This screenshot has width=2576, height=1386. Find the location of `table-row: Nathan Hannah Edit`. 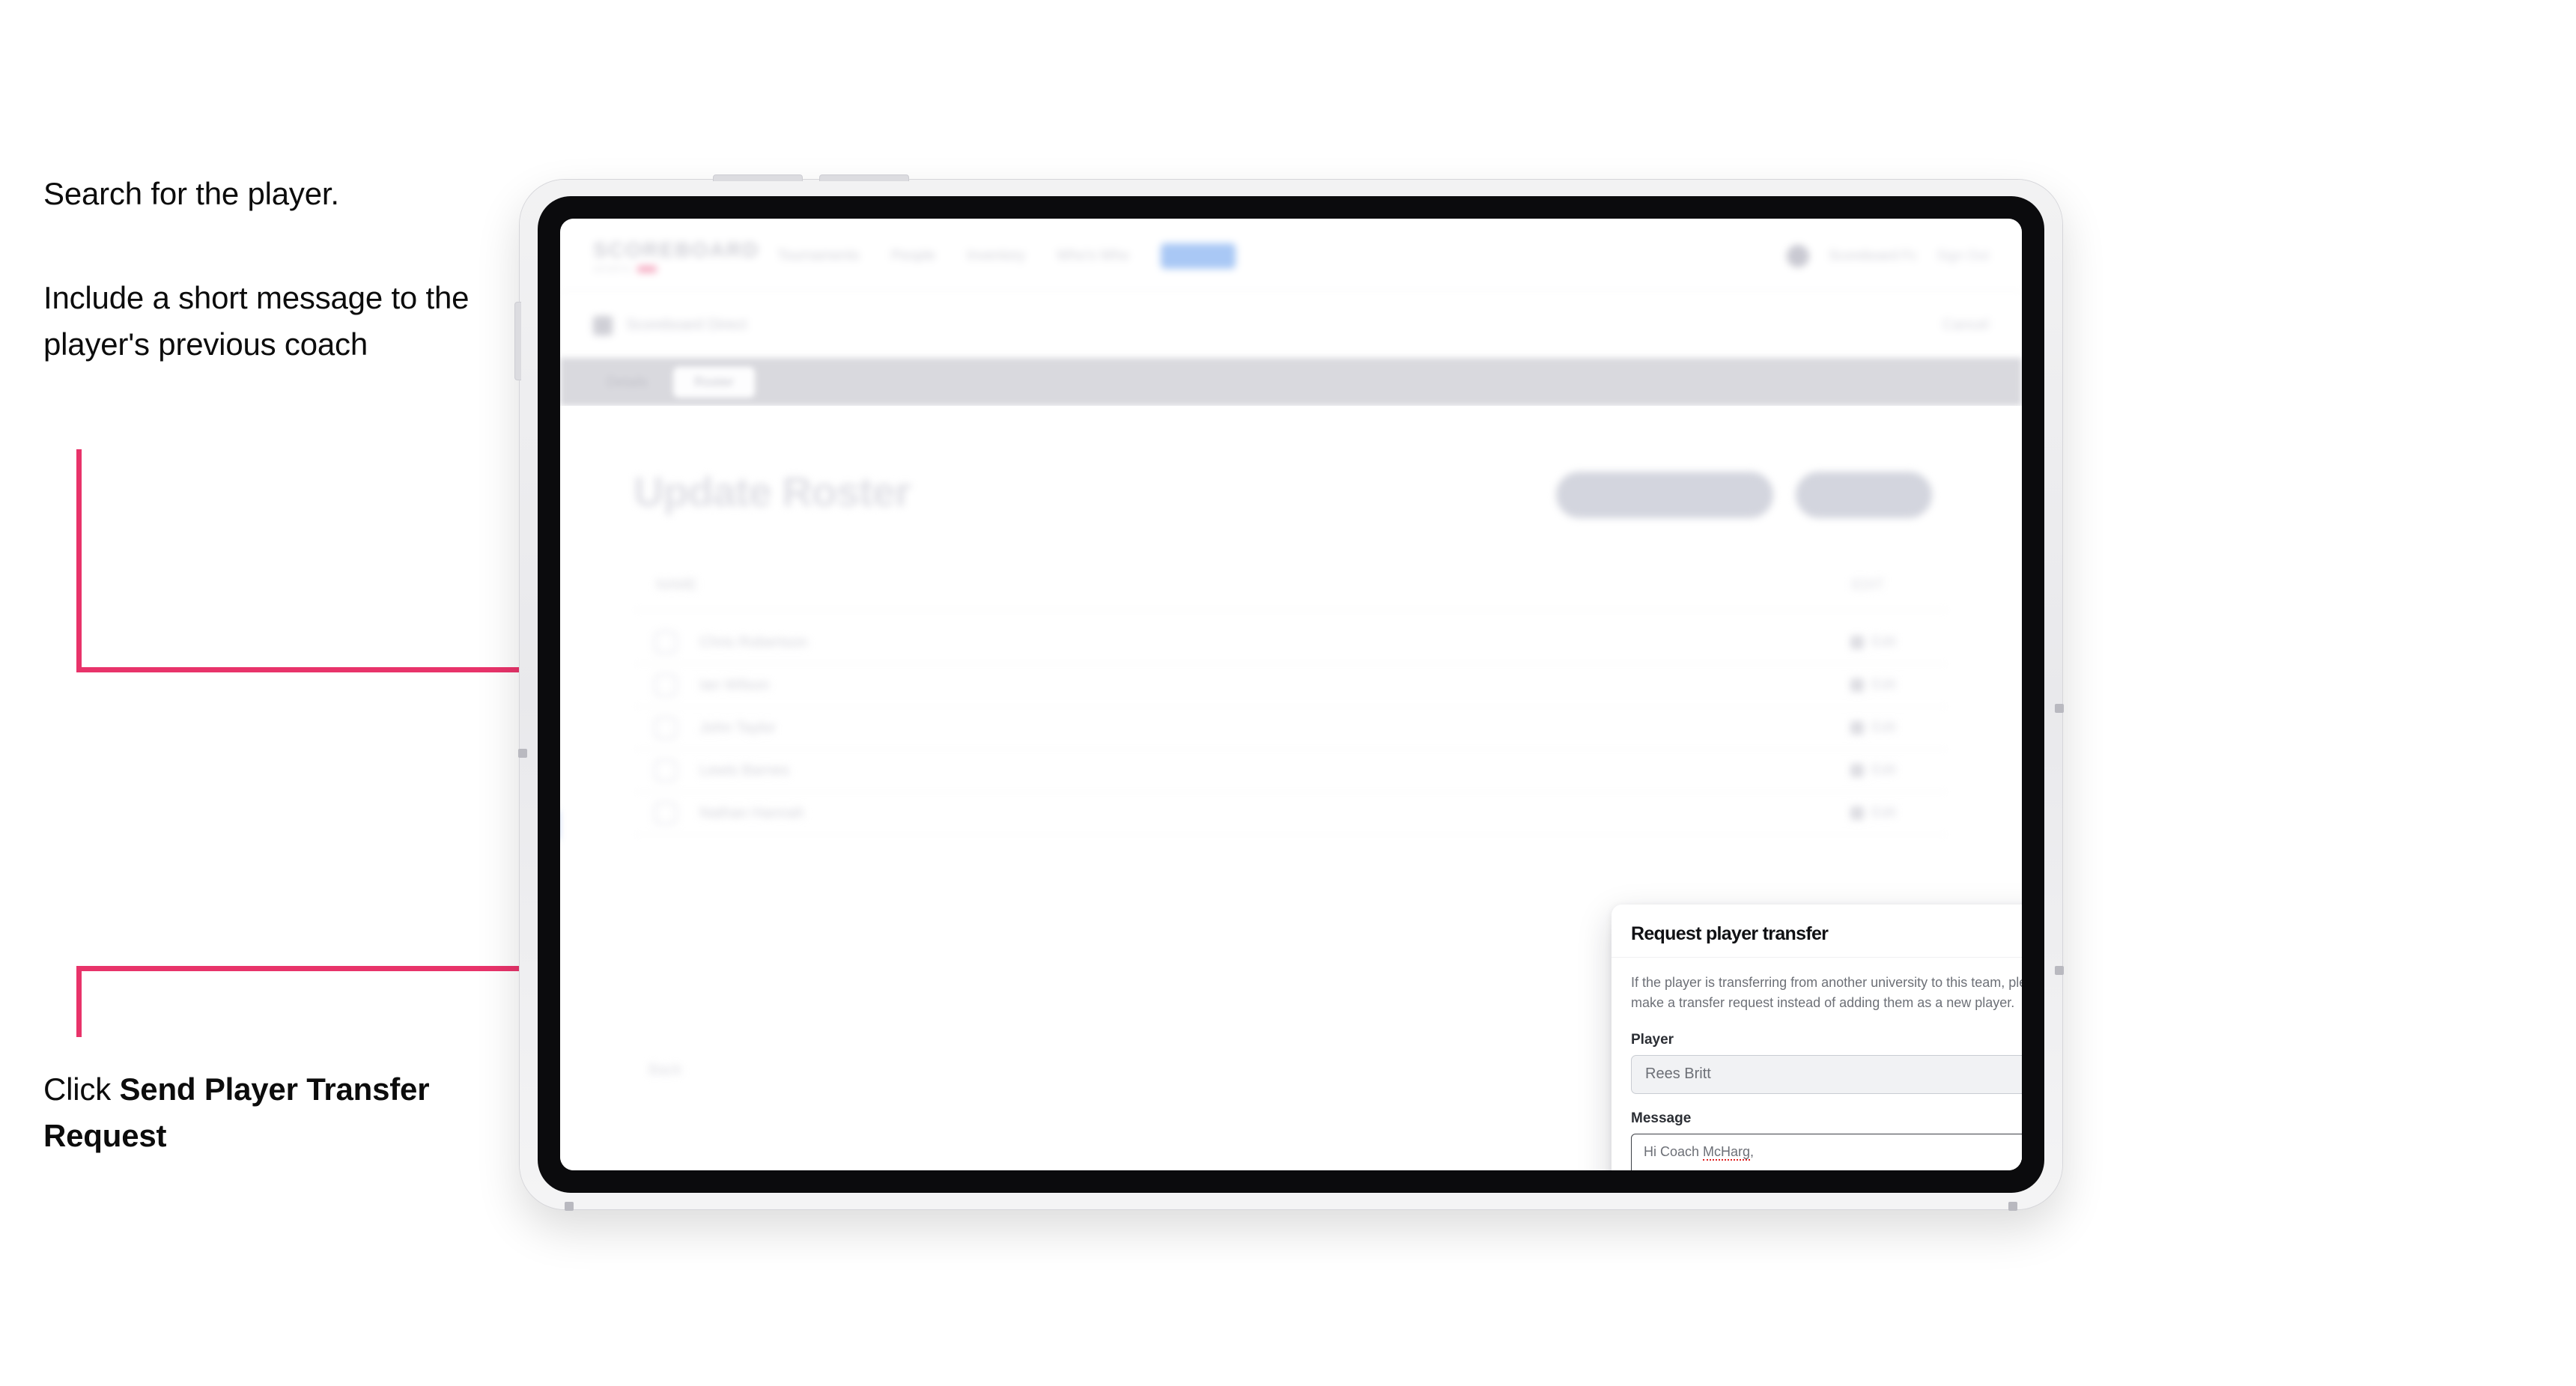

table-row: Nathan Hannah Edit is located at coordinates (1291, 813).